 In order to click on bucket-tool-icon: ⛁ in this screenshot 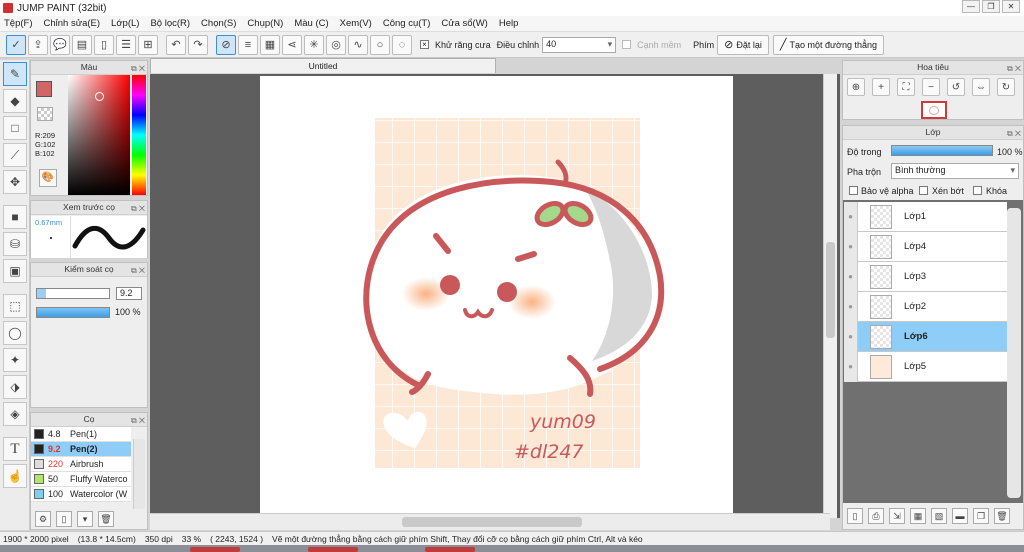, I will do `click(15, 244)`.